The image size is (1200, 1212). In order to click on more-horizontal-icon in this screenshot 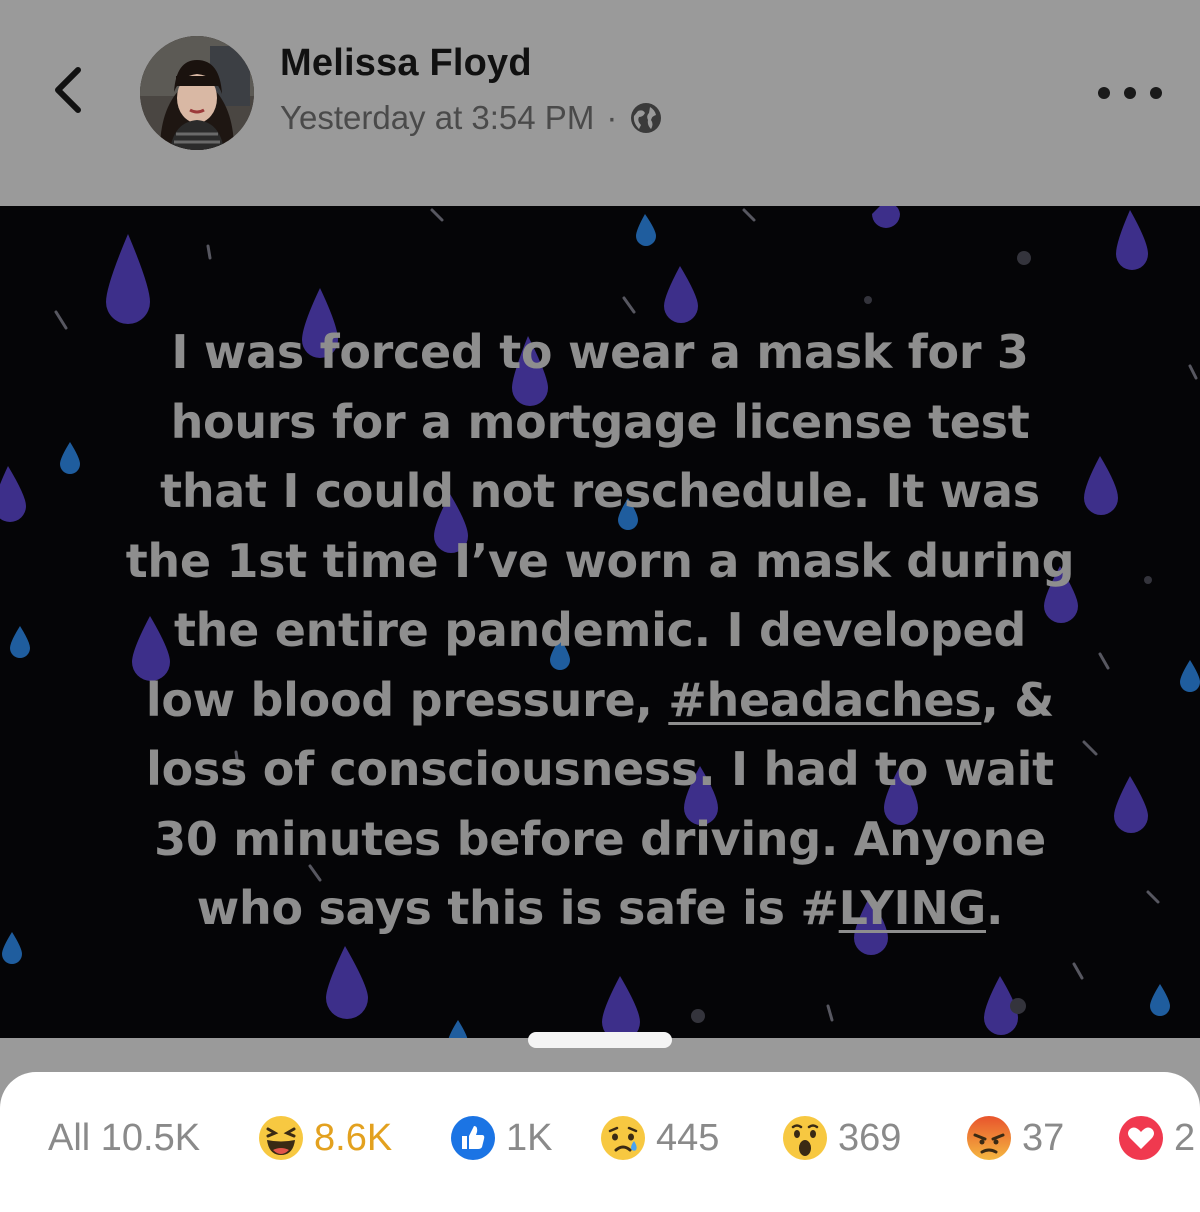, I will do `click(1104, 93)`.